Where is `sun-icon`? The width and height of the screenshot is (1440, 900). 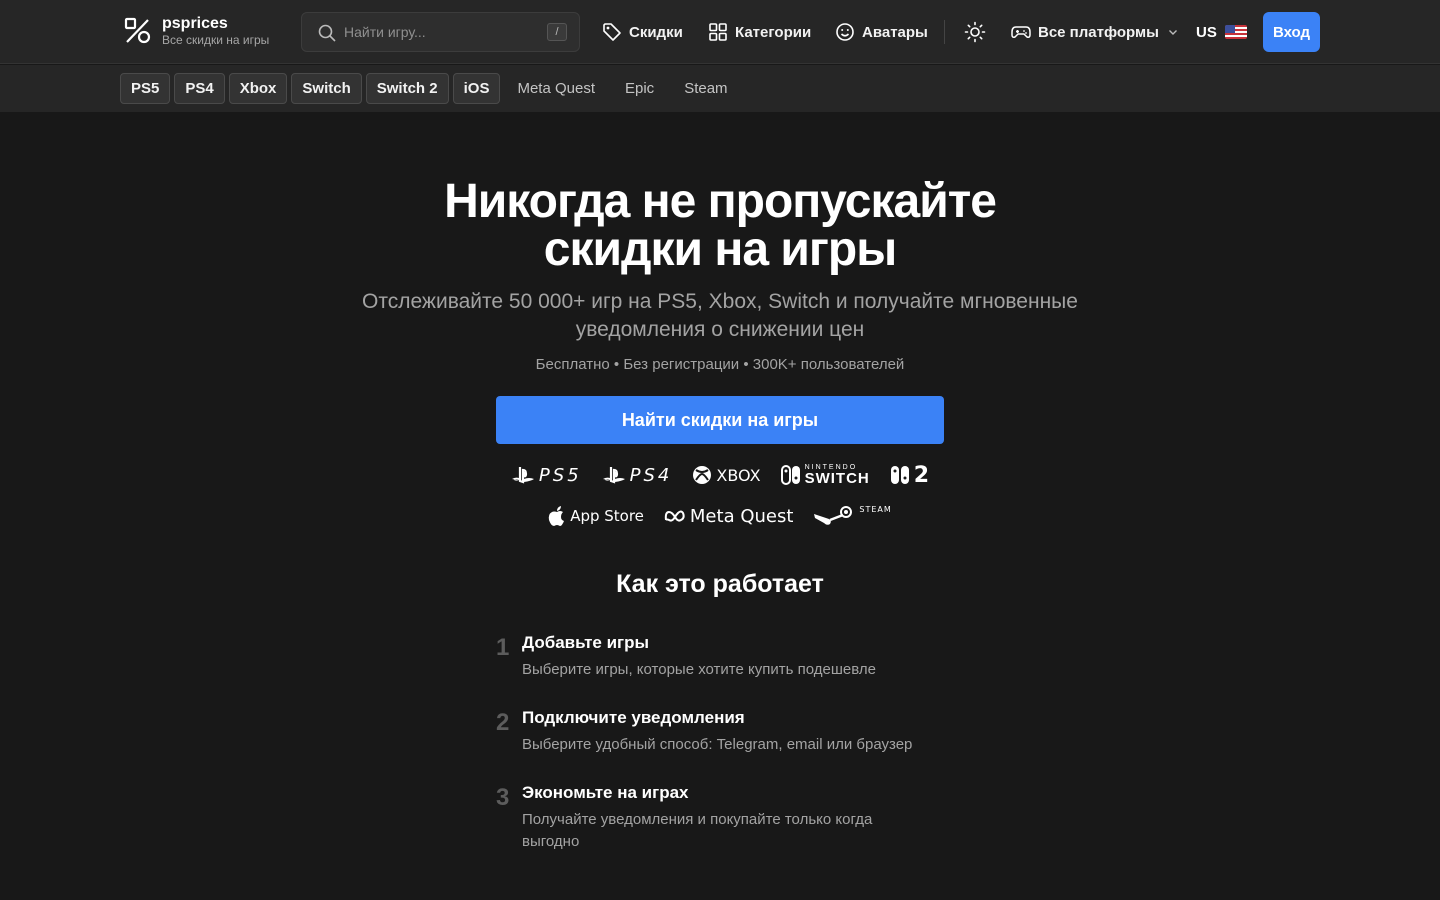 sun-icon is located at coordinates (975, 32).